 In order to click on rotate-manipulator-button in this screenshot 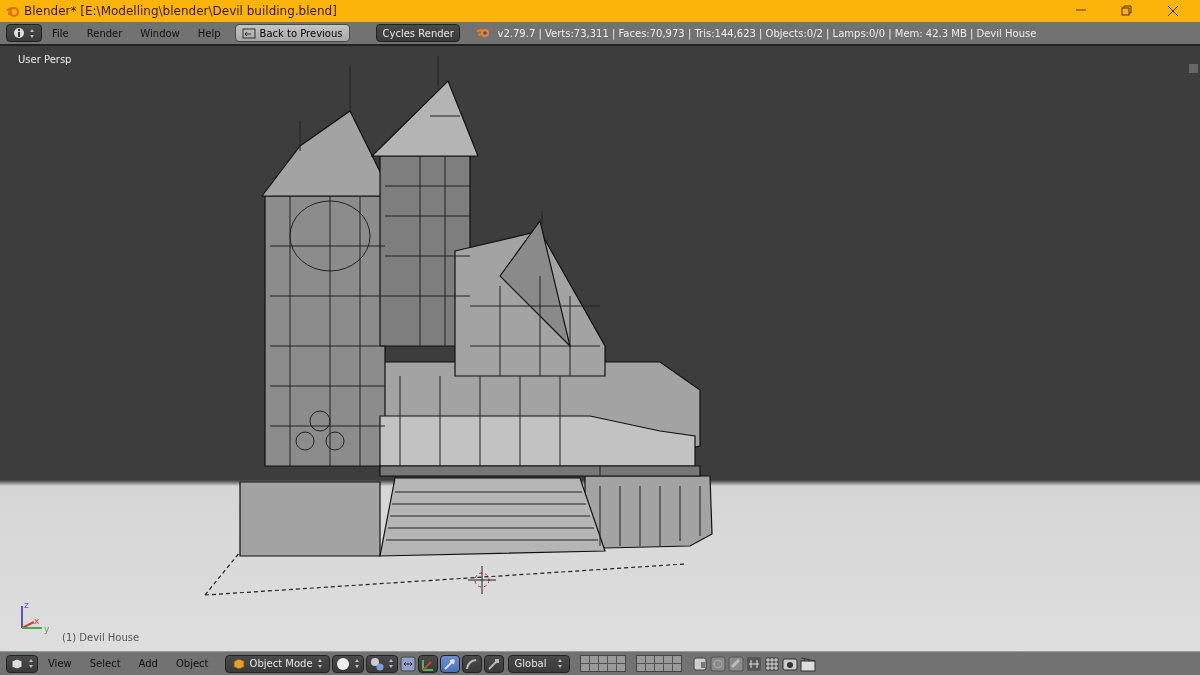, I will do `click(471, 663)`.